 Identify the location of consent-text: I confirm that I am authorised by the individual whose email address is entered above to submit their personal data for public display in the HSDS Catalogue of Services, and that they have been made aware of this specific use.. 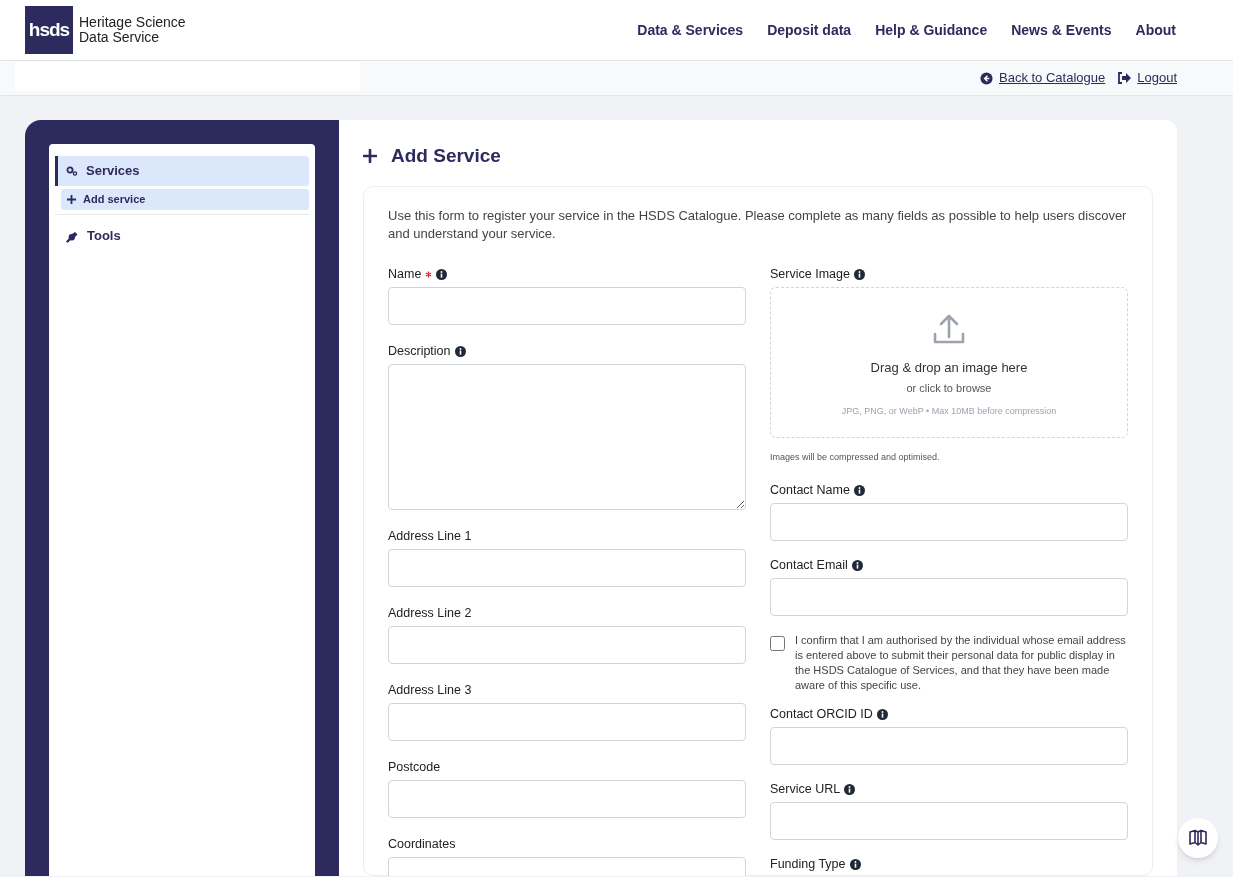
(961, 663).